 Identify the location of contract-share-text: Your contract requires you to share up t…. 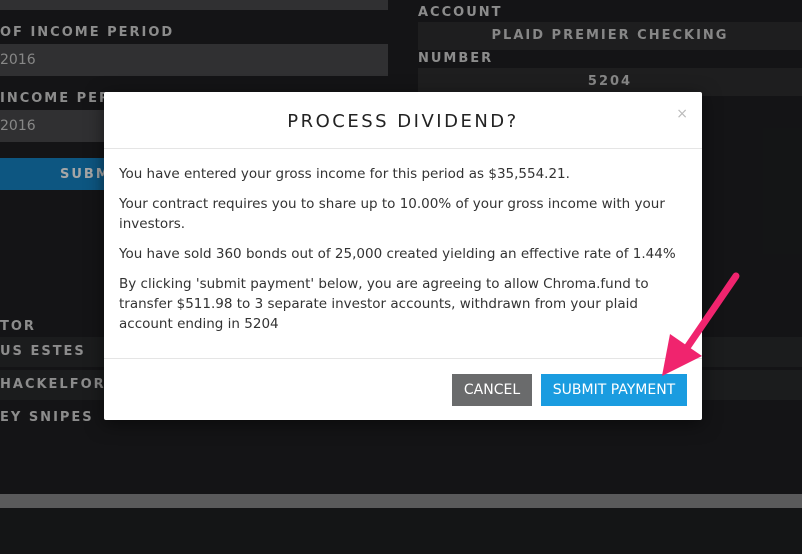
(392, 214).